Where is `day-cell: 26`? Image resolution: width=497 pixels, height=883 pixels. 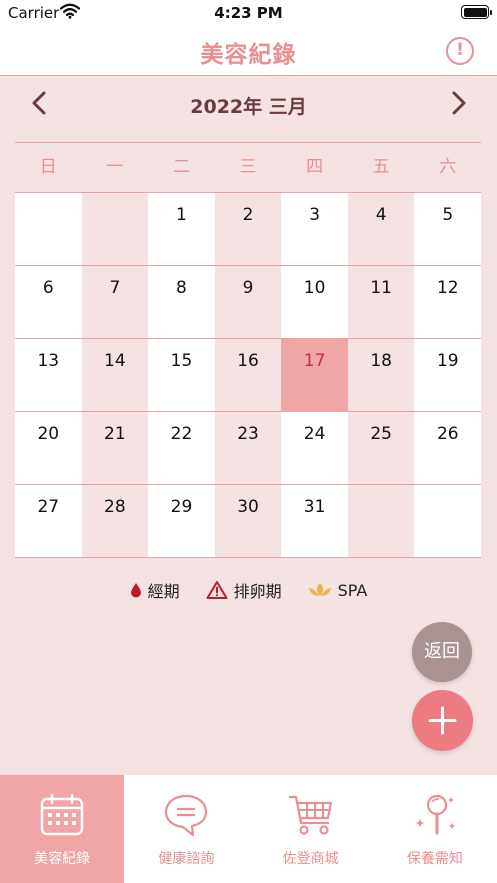
day-cell: 26 is located at coordinates (448, 448).